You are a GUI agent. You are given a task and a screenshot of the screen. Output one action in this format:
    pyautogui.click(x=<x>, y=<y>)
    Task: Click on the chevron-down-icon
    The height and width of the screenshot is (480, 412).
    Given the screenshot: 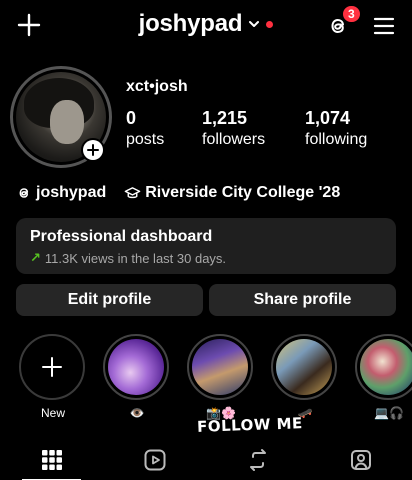 What is the action you would take?
    pyautogui.click(x=254, y=24)
    